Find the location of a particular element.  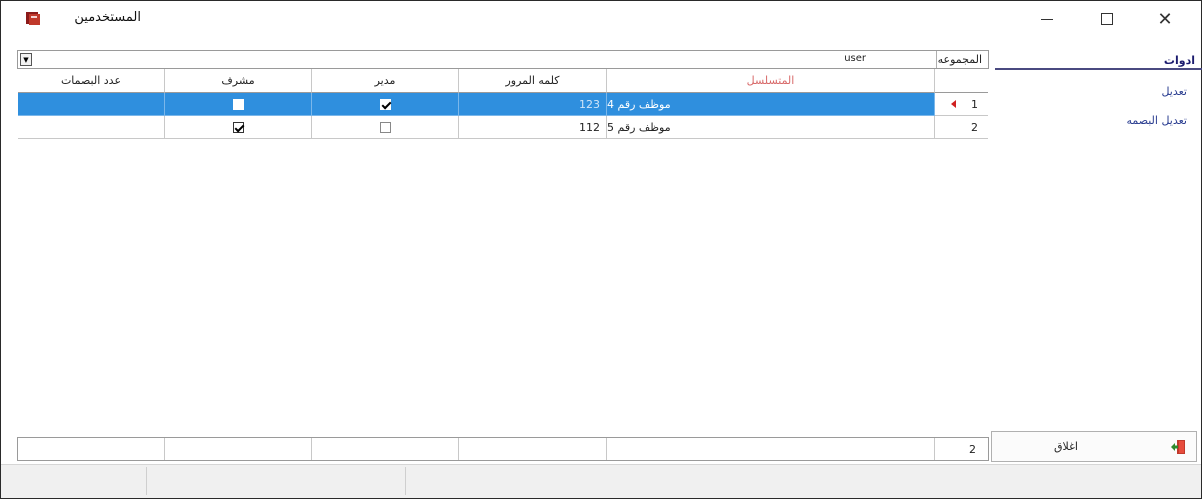

table-row: 123 موظف رقم 4 1 is located at coordinates (503, 104).